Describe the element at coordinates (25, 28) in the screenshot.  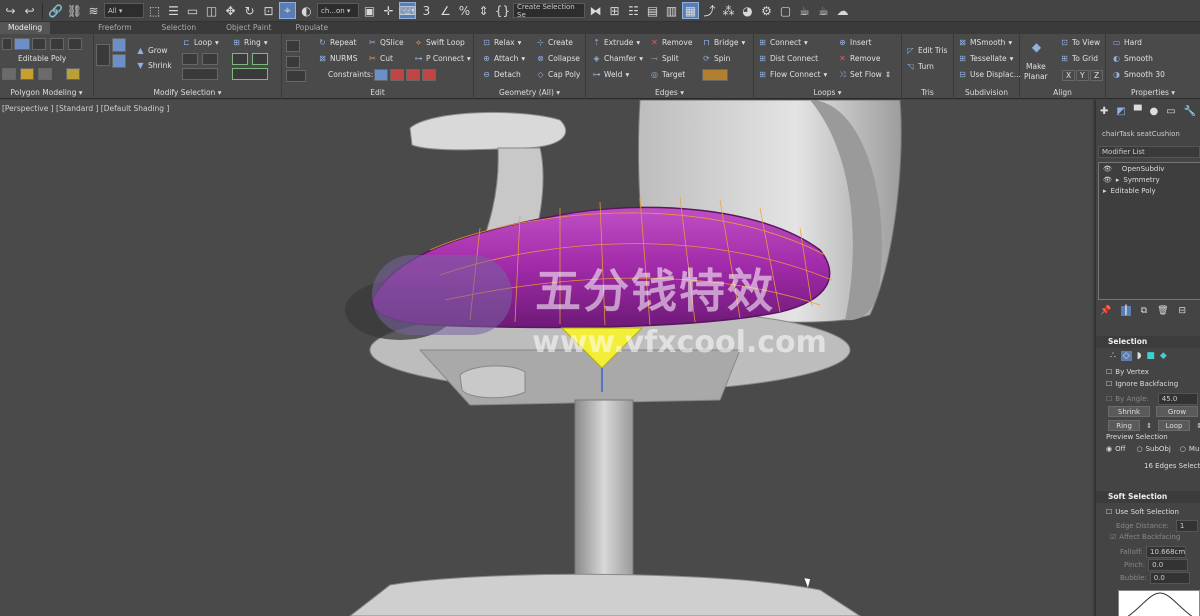
I see `tab-modeling: Modeling` at that location.